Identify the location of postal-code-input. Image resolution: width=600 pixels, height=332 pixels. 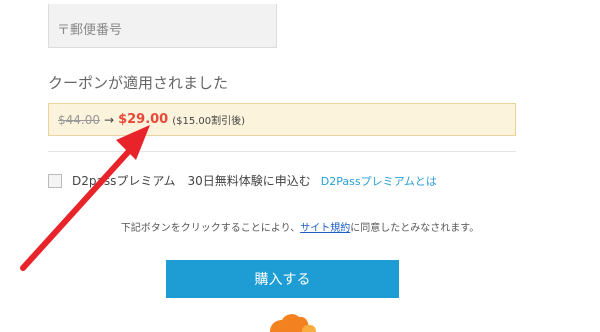
(162, 26).